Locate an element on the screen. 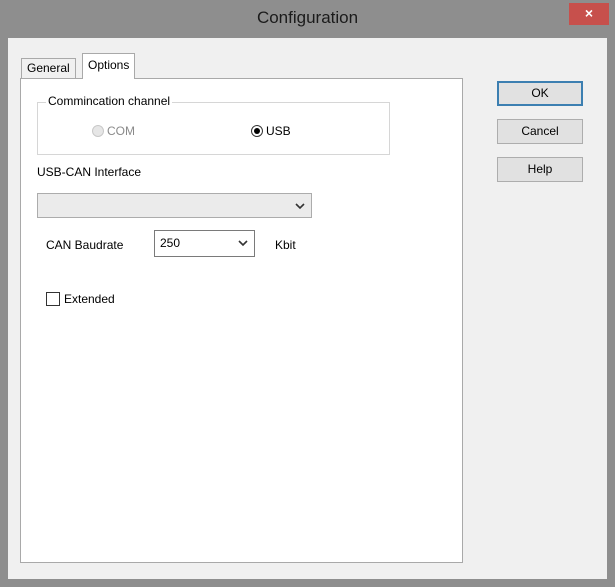 The height and width of the screenshot is (587, 615). title-bar: Configuration × is located at coordinates (307, 19).